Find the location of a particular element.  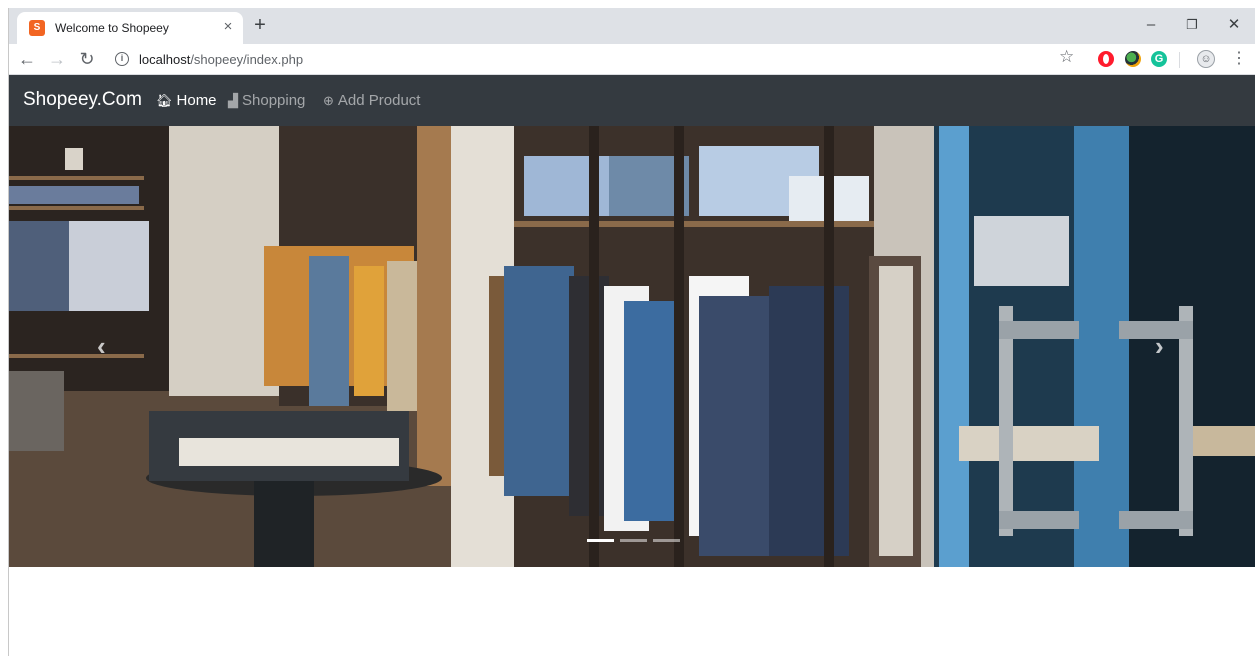

nav-add-product-link: ⊕ Add Product is located at coordinates (371, 100).